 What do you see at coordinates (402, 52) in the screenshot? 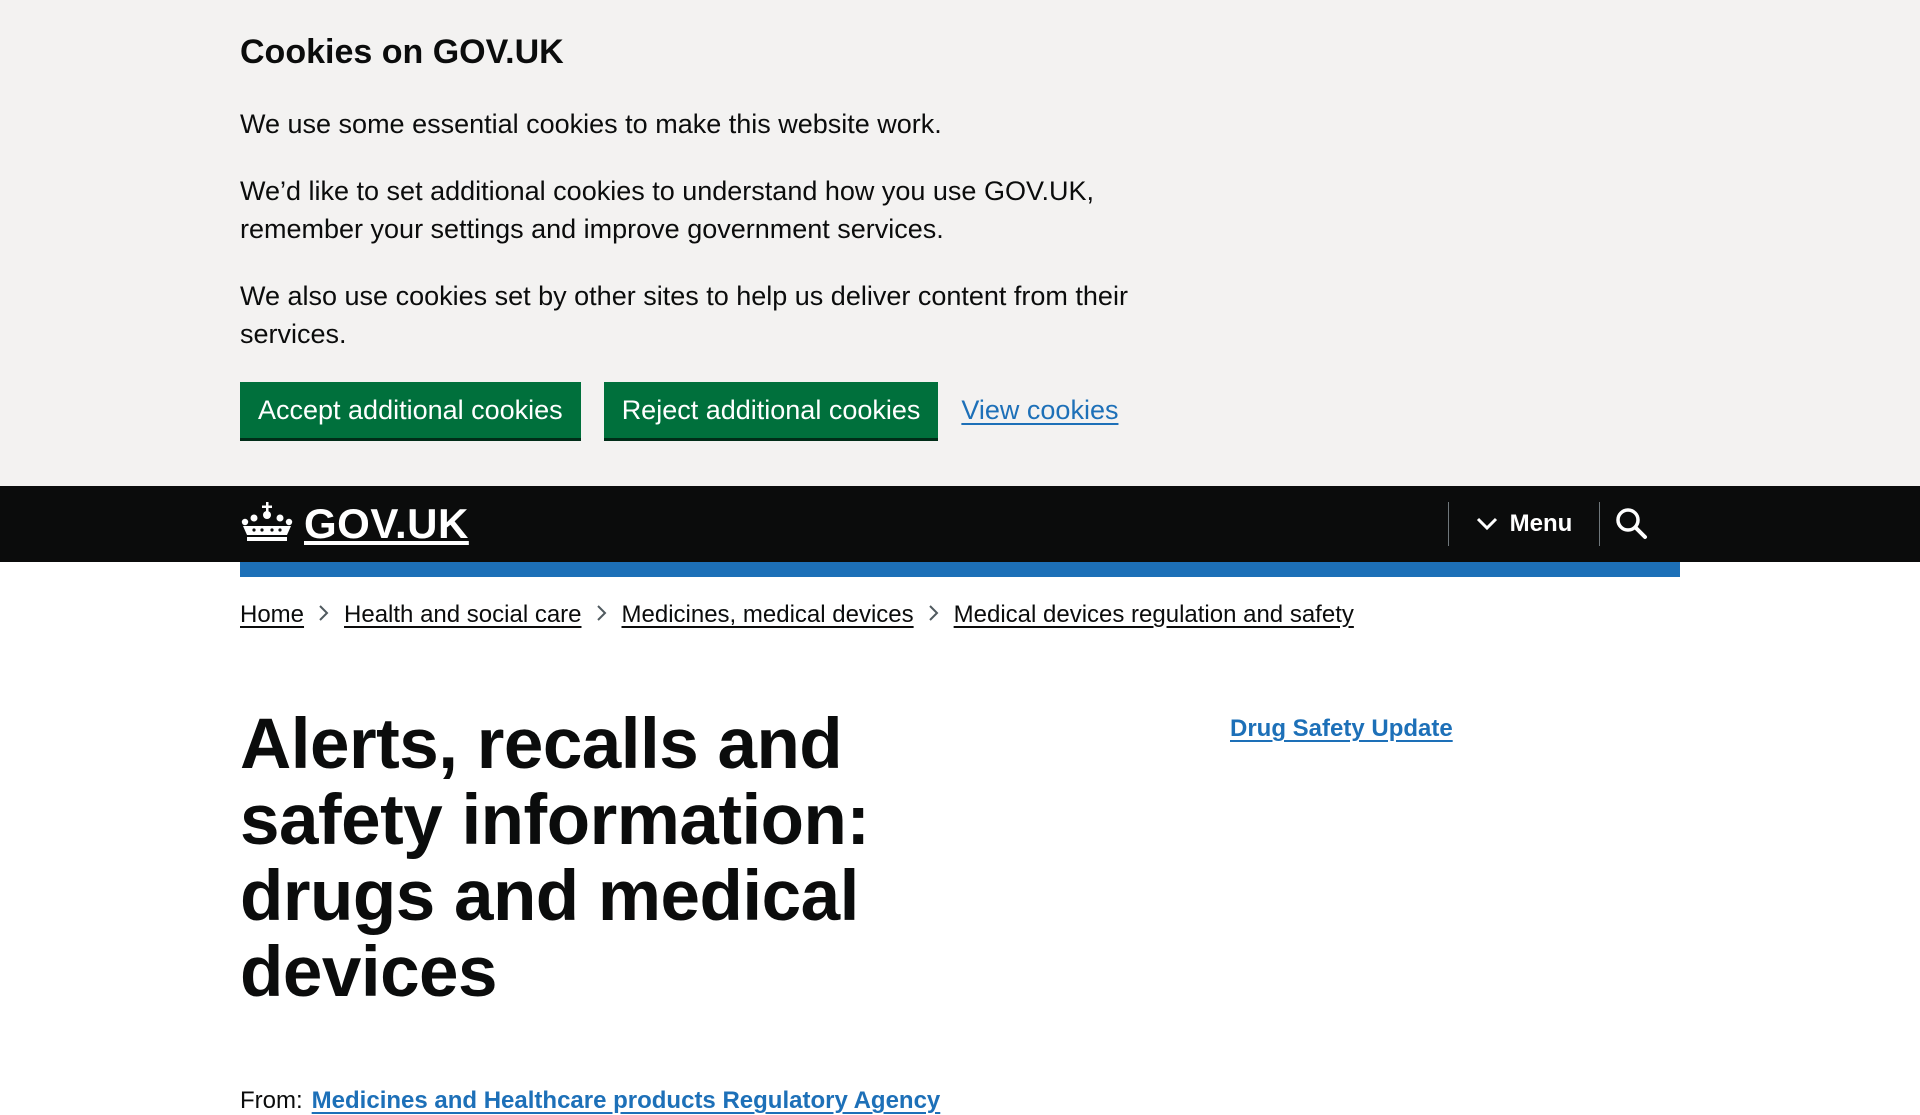
I see `cookie-banner-title: Cookies on GOV.UK` at bounding box center [402, 52].